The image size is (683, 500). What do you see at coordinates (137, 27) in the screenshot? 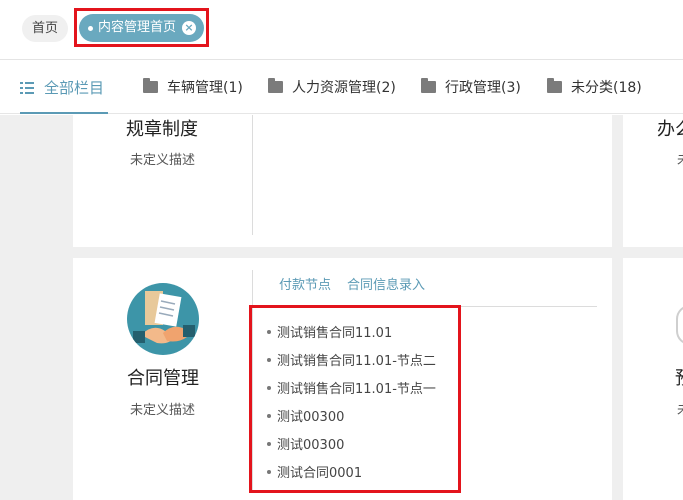
I see `tag-content-home-label: 内容管理首页` at bounding box center [137, 27].